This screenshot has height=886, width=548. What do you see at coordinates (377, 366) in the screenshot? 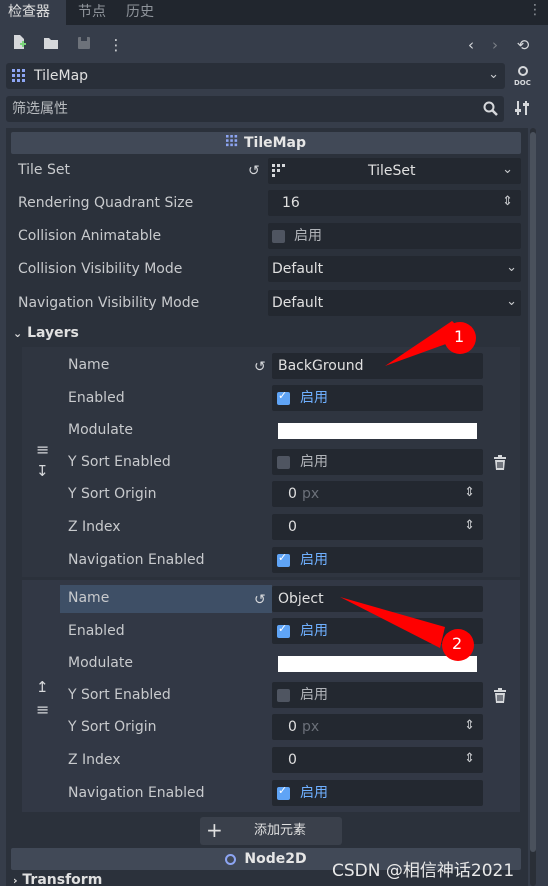
I see `layer-name-field: BackGround` at bounding box center [377, 366].